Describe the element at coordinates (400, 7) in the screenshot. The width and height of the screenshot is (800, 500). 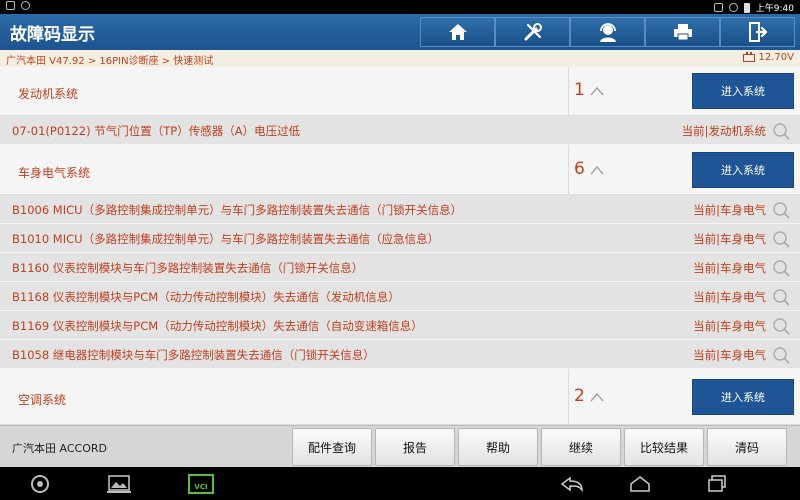
I see `status-bar: 上午9:40` at that location.